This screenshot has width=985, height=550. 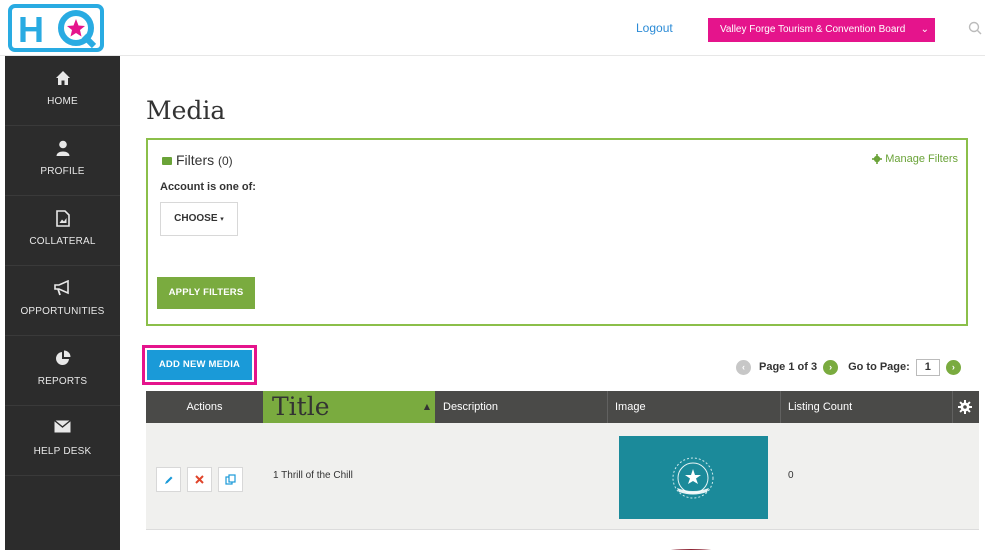 What do you see at coordinates (62, 78) in the screenshot?
I see `home-icon` at bounding box center [62, 78].